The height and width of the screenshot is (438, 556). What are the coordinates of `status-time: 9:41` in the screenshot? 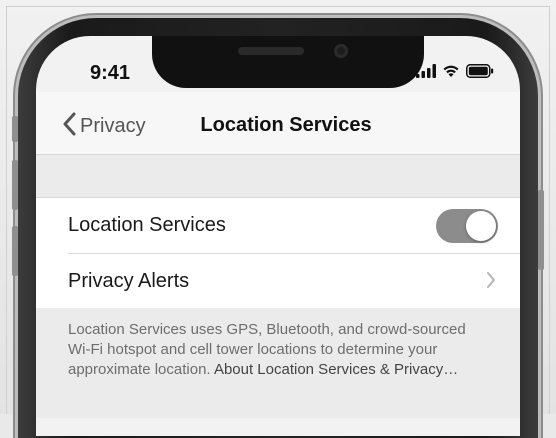 It's located at (110, 73).